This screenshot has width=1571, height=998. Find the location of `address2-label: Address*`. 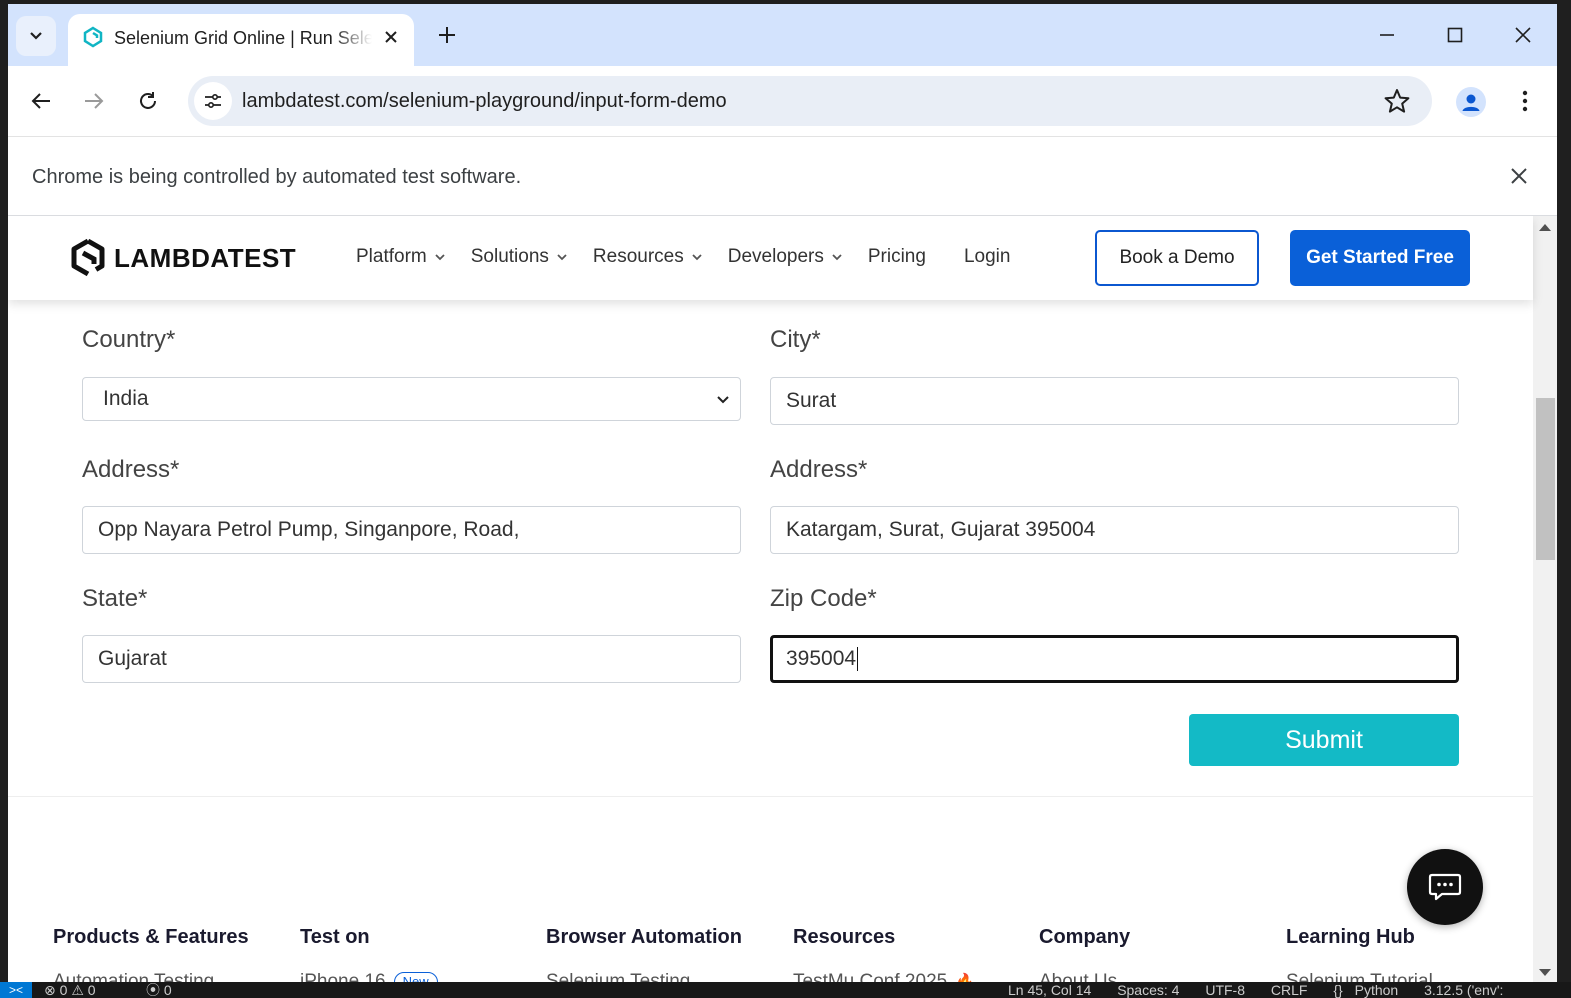

address2-label: Address* is located at coordinates (819, 469).